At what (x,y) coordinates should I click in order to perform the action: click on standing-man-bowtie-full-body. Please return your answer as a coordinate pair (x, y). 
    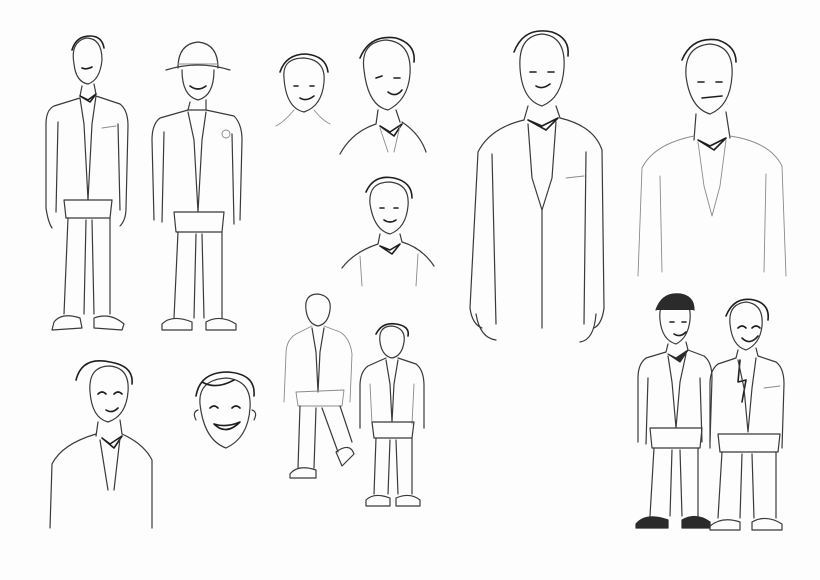
    Looking at the image, I should click on (87, 183).